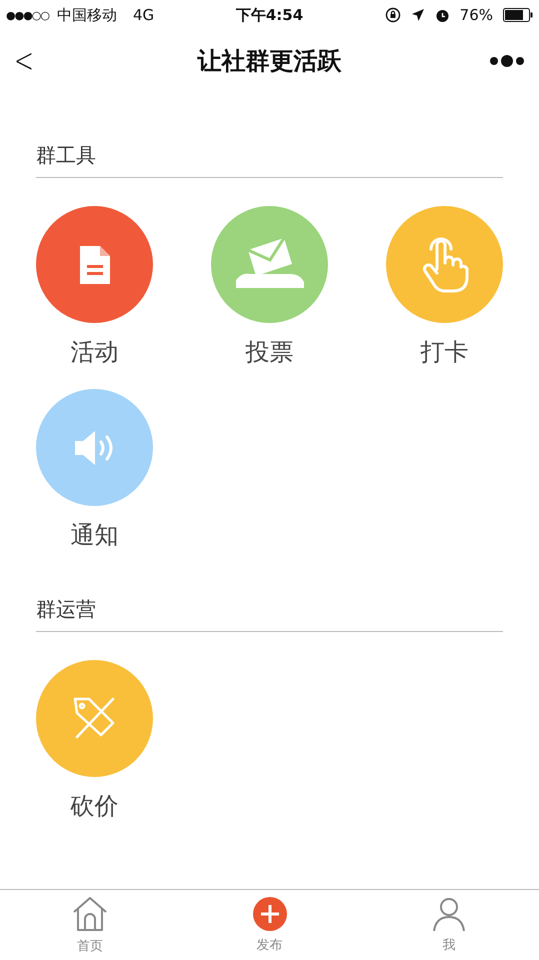  I want to click on battery-icon, so click(518, 15).